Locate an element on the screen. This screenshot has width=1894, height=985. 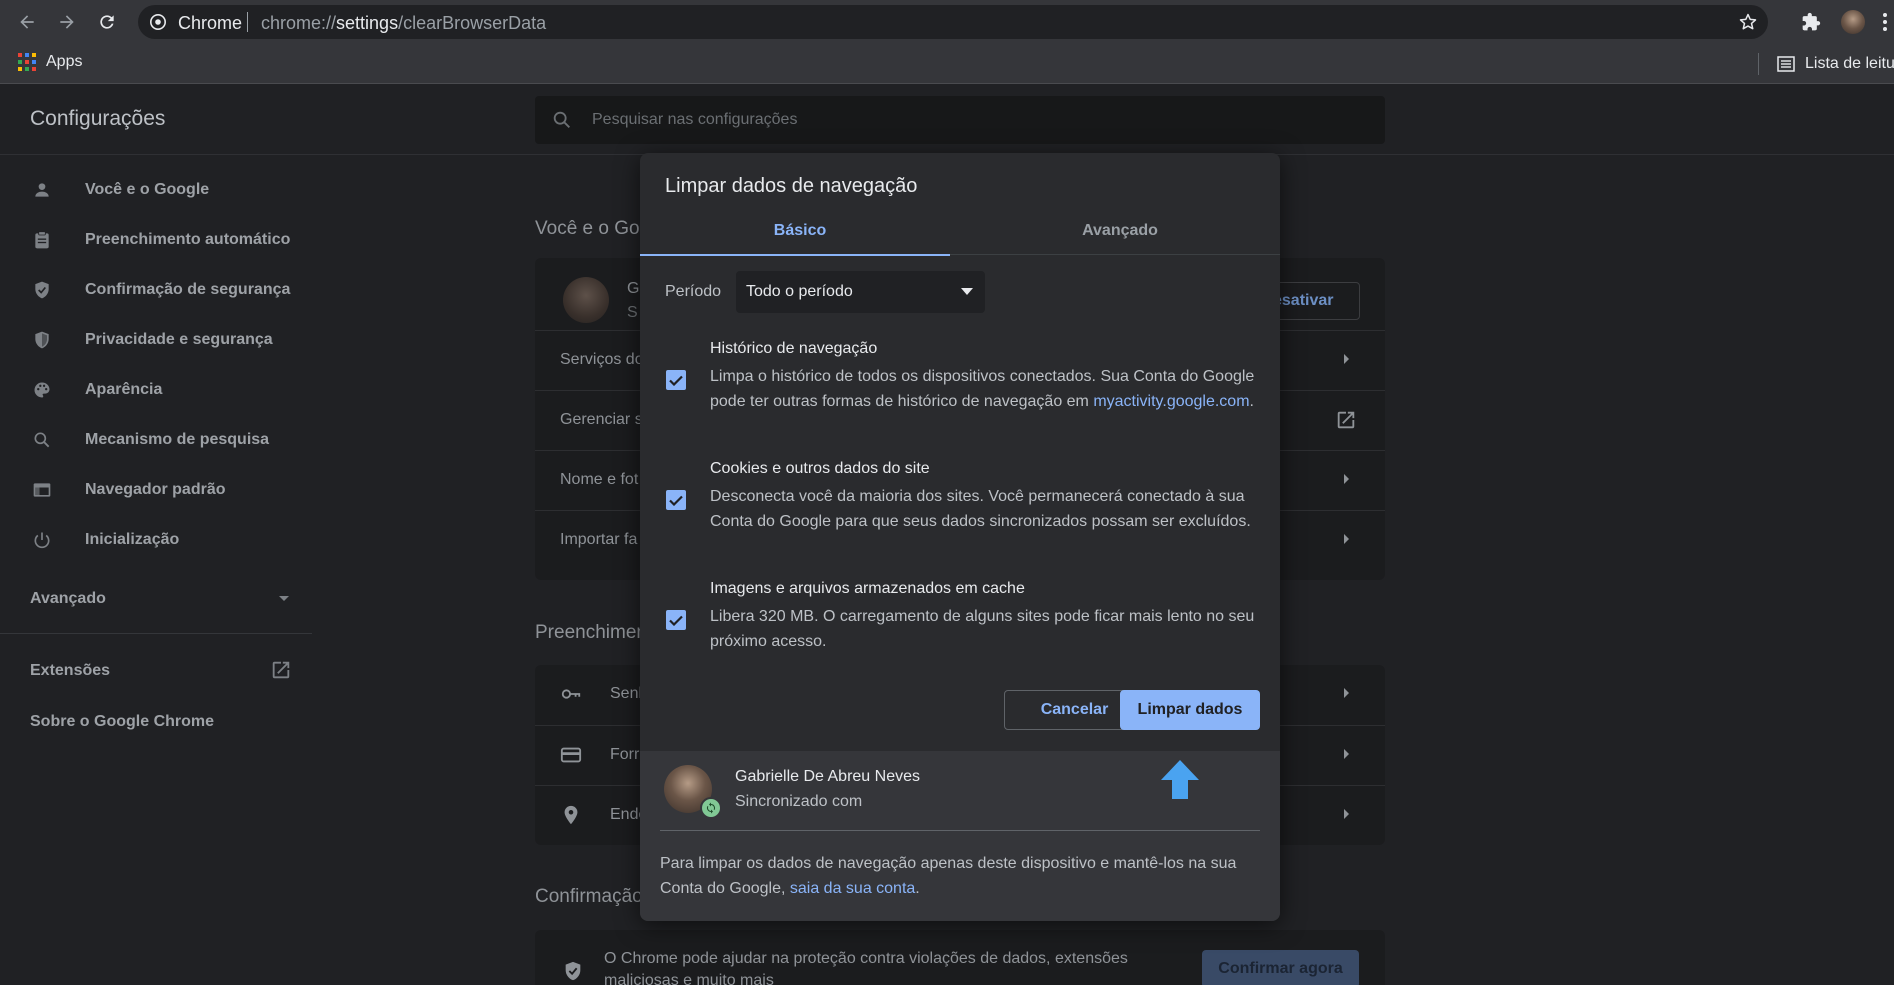
sidebar-item-label: Navegador padrão is located at coordinates (155, 489).